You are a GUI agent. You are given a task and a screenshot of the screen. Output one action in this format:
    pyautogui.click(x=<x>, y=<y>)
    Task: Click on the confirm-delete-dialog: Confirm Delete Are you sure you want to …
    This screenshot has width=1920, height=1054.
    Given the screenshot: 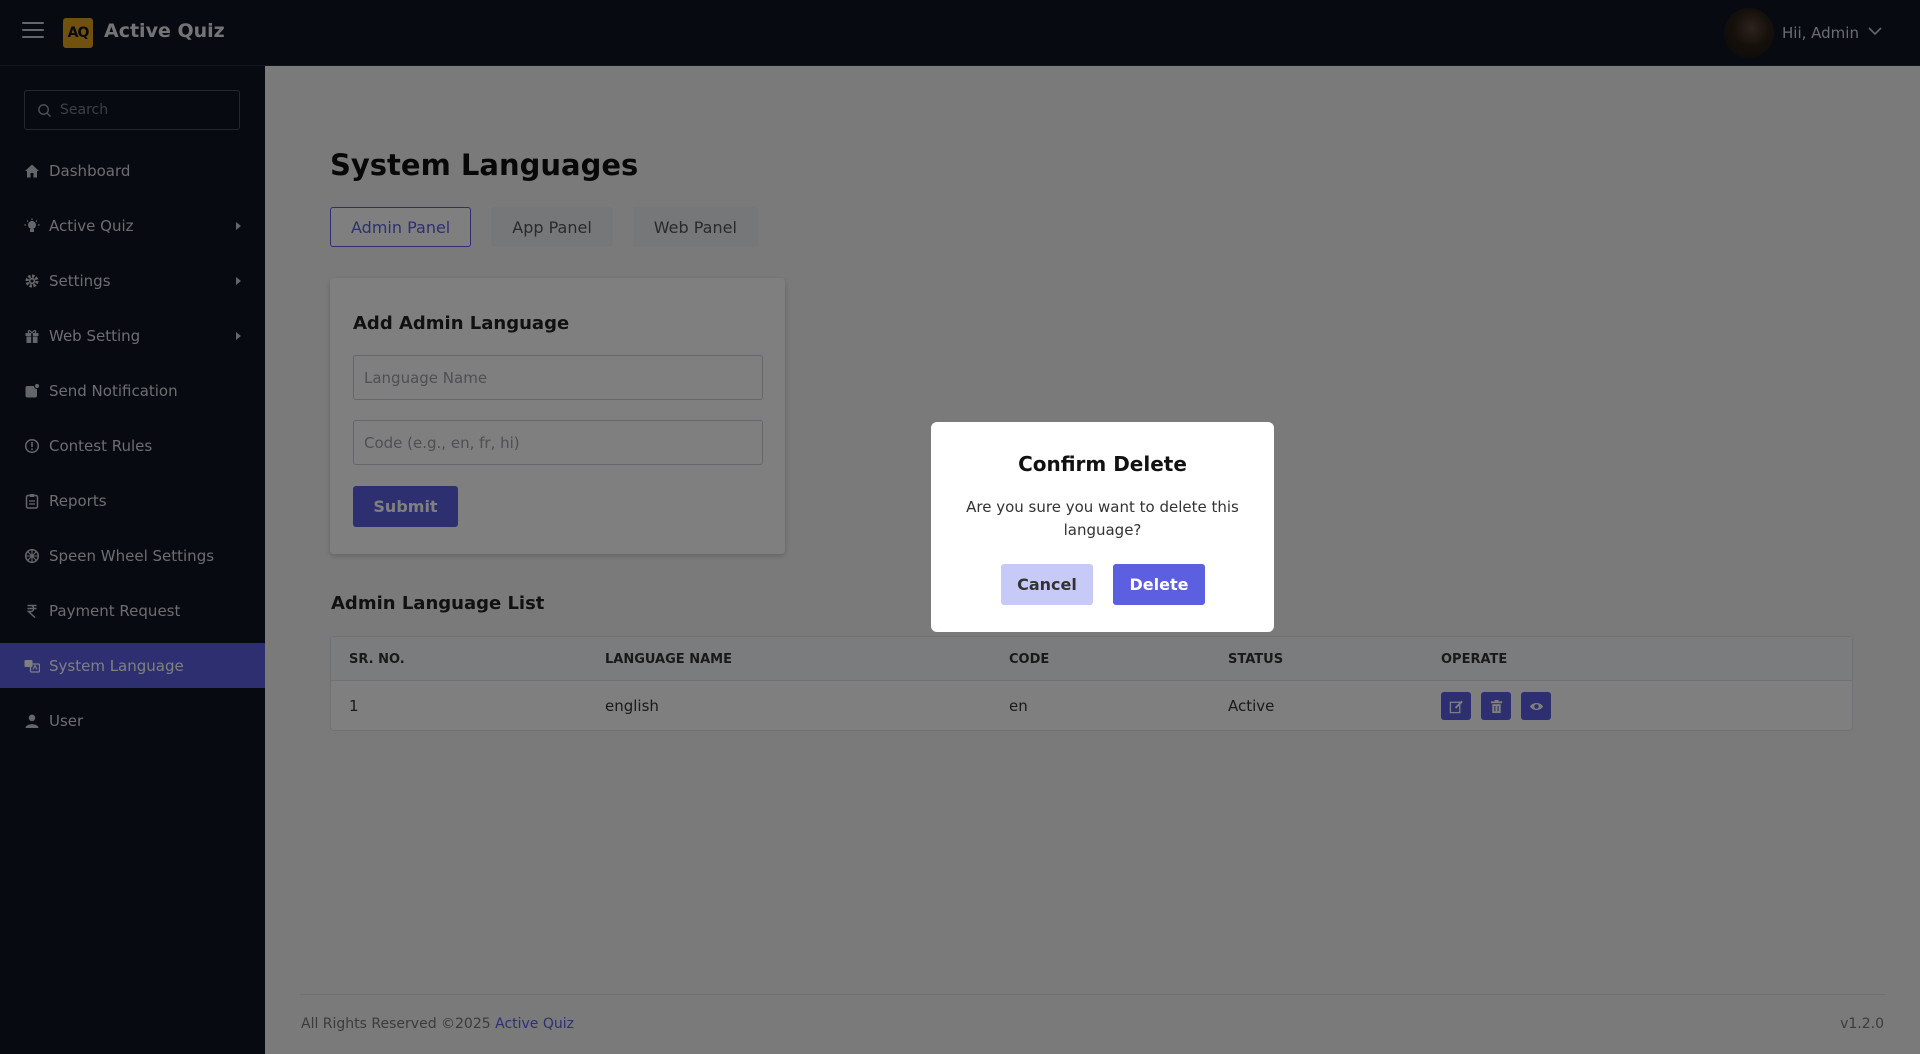 What is the action you would take?
    pyautogui.click(x=1102, y=527)
    